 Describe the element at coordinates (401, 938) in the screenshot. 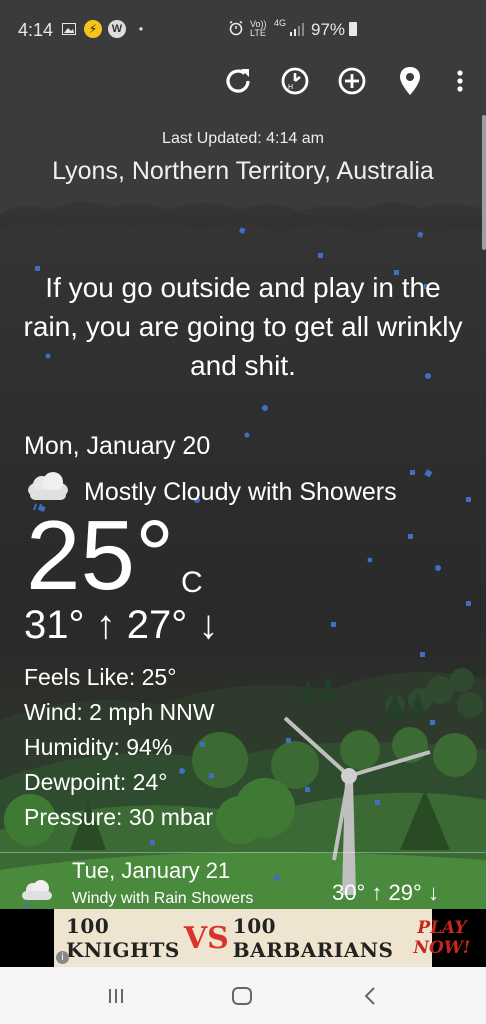

I see `ad-divider` at that location.